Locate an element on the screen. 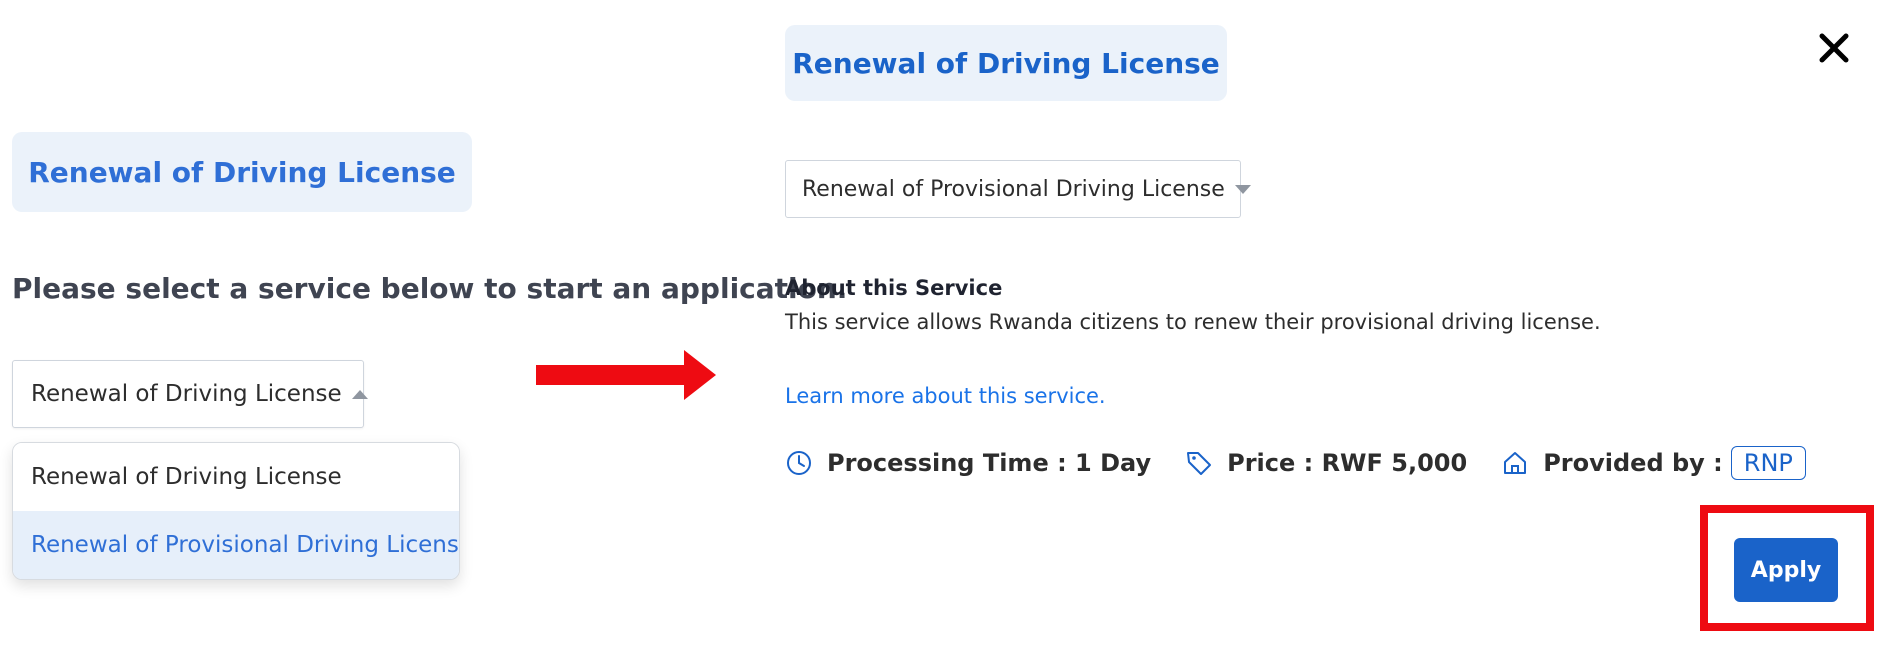  service-price: Price : RWF 5,000 is located at coordinates (1347, 463).